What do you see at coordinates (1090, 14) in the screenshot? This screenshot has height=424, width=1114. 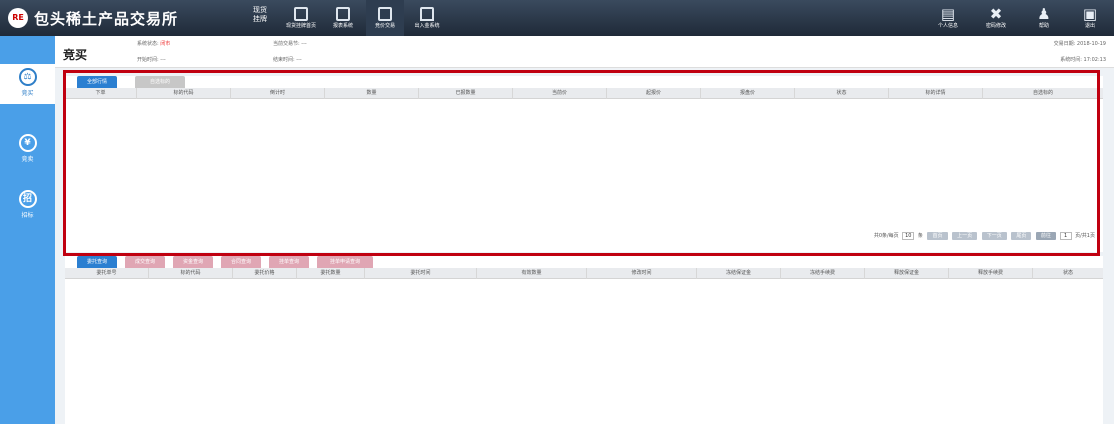 I see `exit-icon: ▣` at bounding box center [1090, 14].